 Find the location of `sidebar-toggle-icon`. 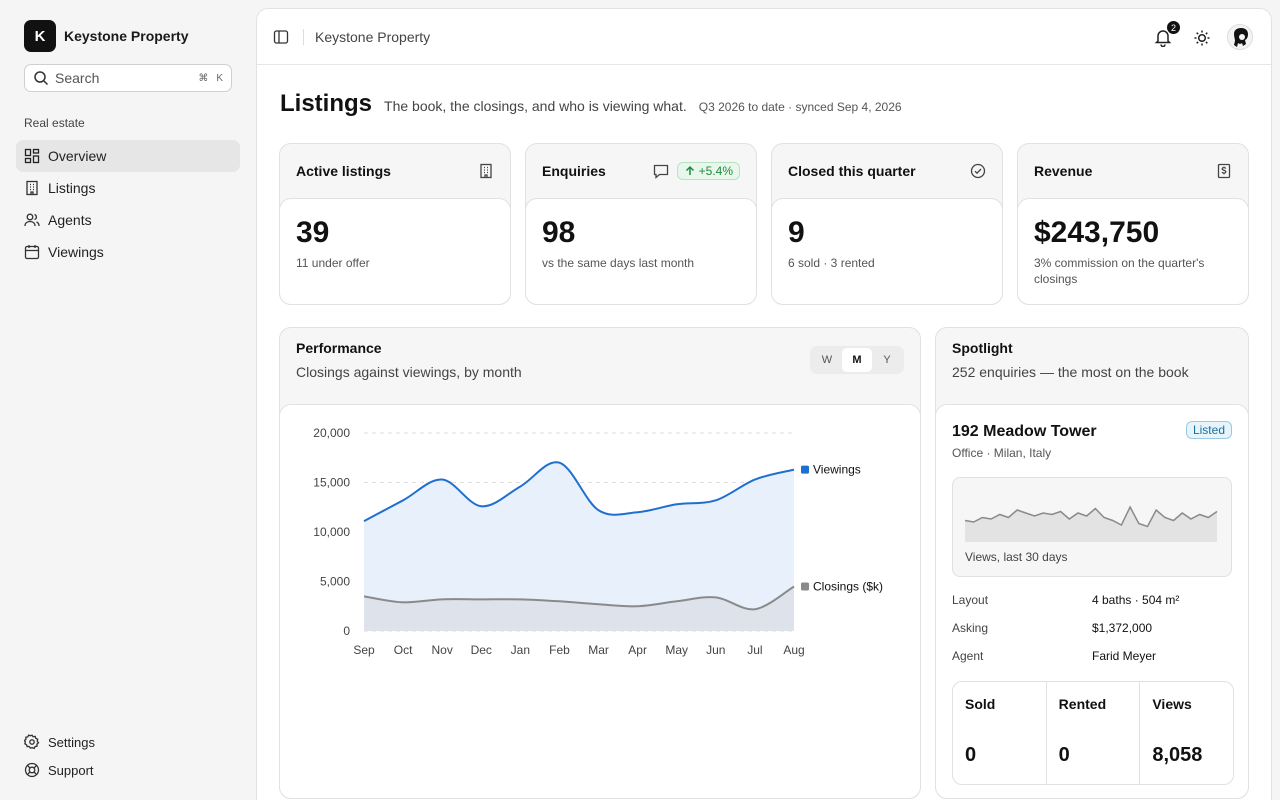

sidebar-toggle-icon is located at coordinates (281, 37).